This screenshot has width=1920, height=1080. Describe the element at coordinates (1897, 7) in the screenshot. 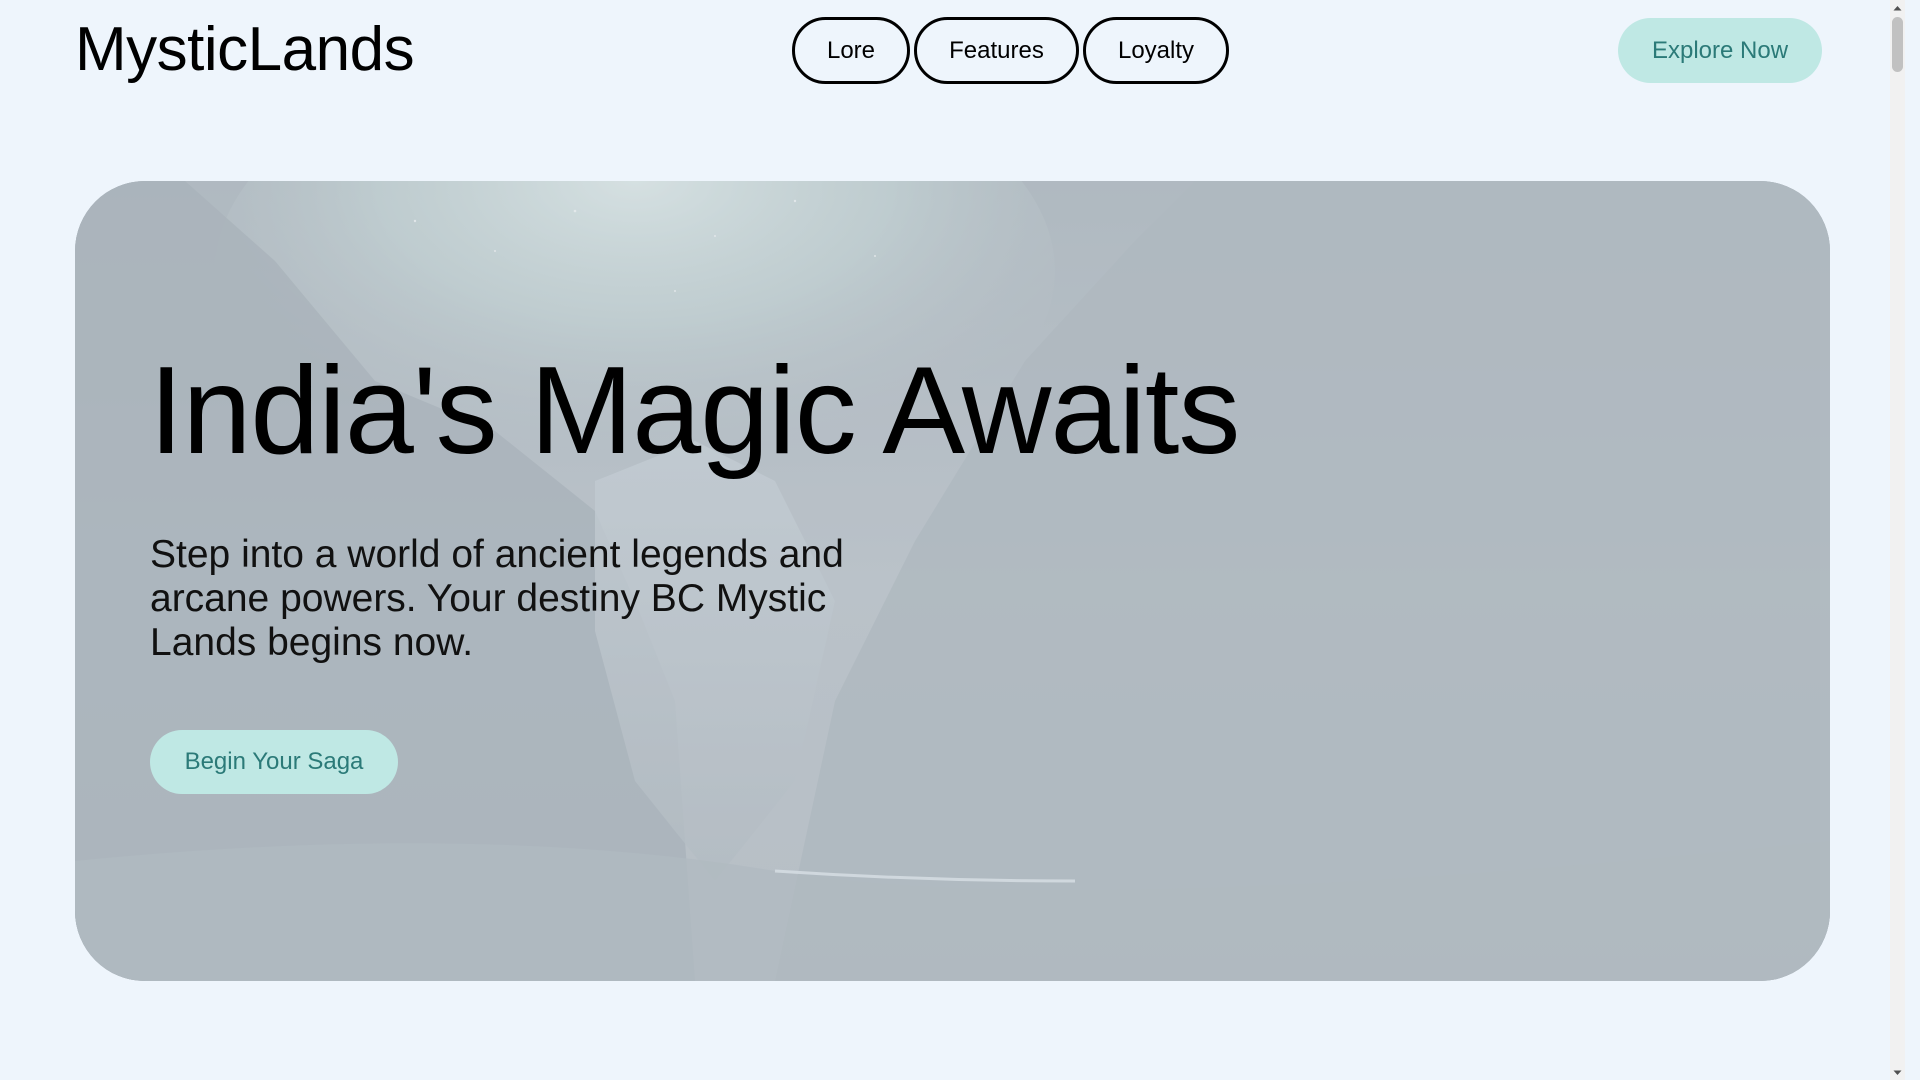

I see `chevron-up-icon` at that location.